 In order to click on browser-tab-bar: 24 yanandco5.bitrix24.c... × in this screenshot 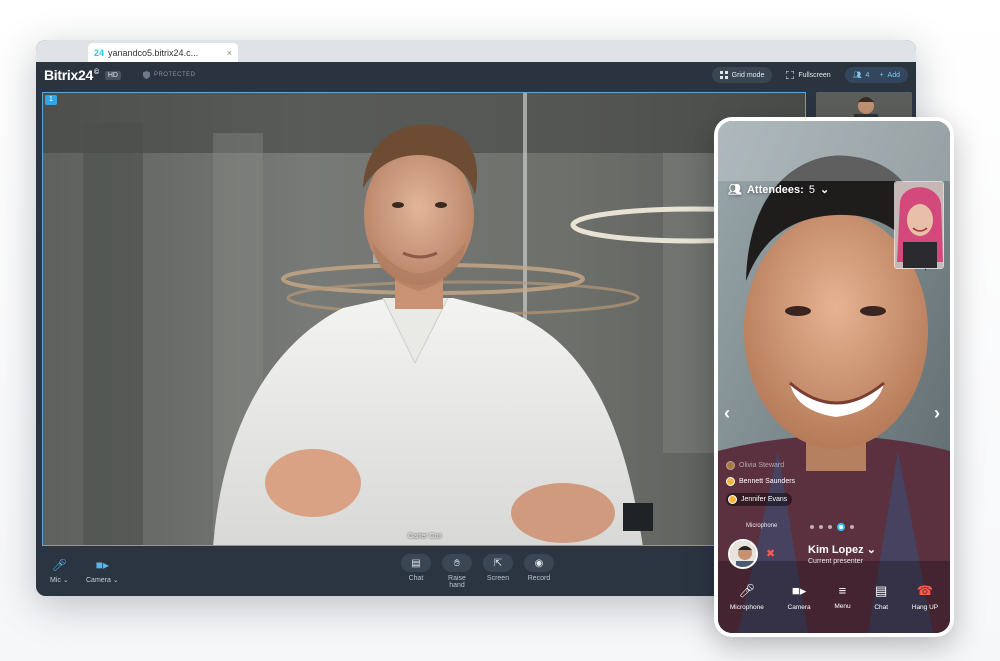, I will do `click(476, 51)`.